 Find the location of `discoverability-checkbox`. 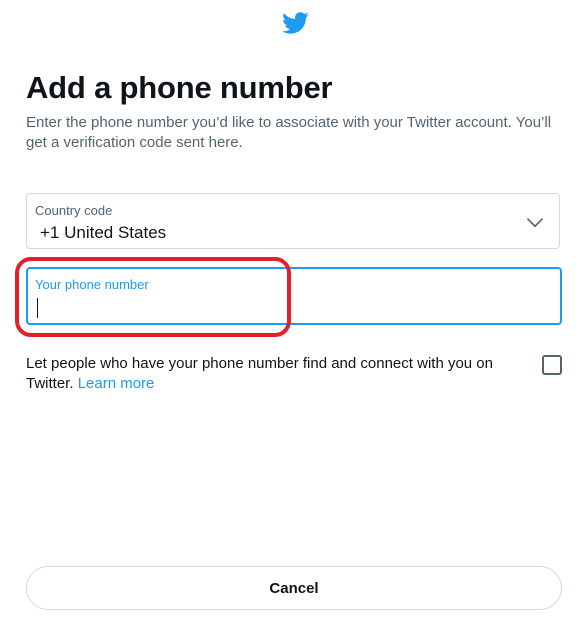

discoverability-checkbox is located at coordinates (552, 365).